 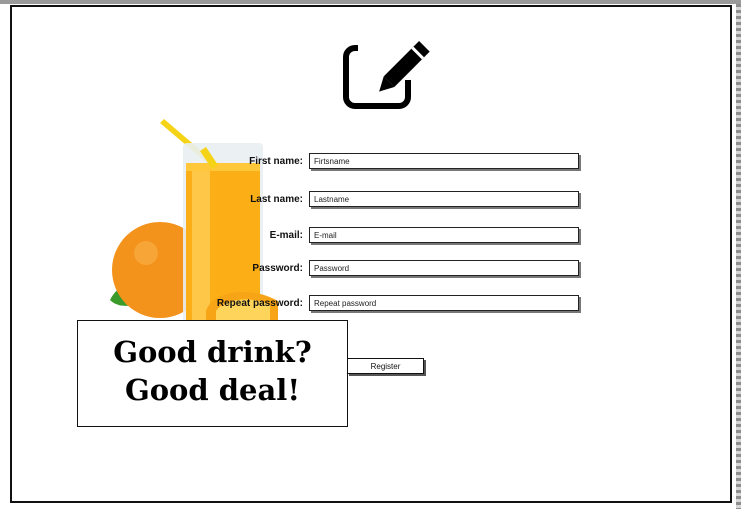 I want to click on promo-banner: Good drink? Good deal!, so click(x=212, y=373).